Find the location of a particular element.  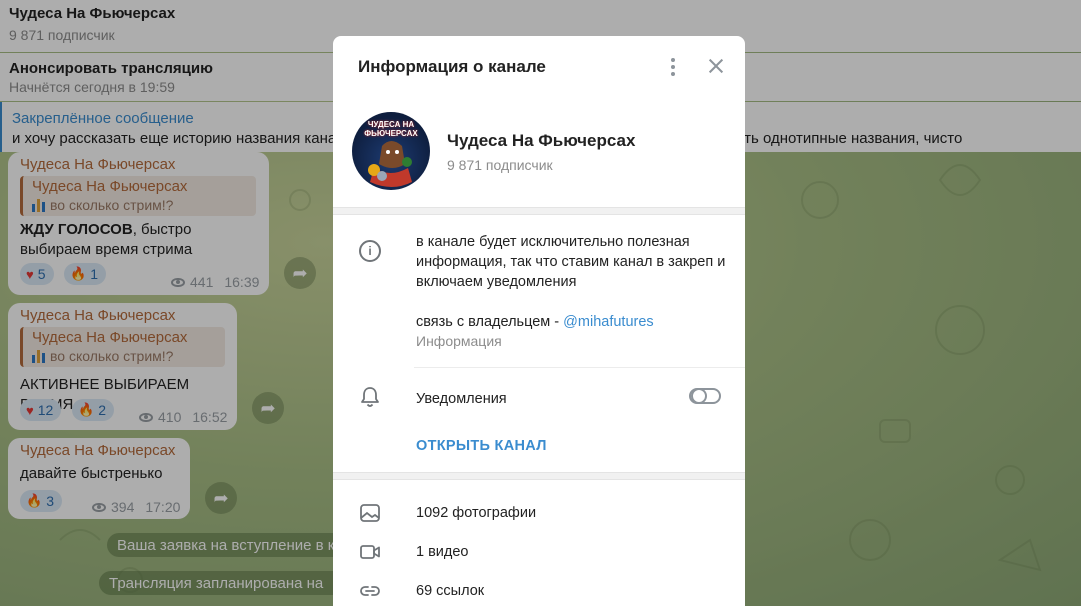

description-caption: Информация is located at coordinates (459, 341).